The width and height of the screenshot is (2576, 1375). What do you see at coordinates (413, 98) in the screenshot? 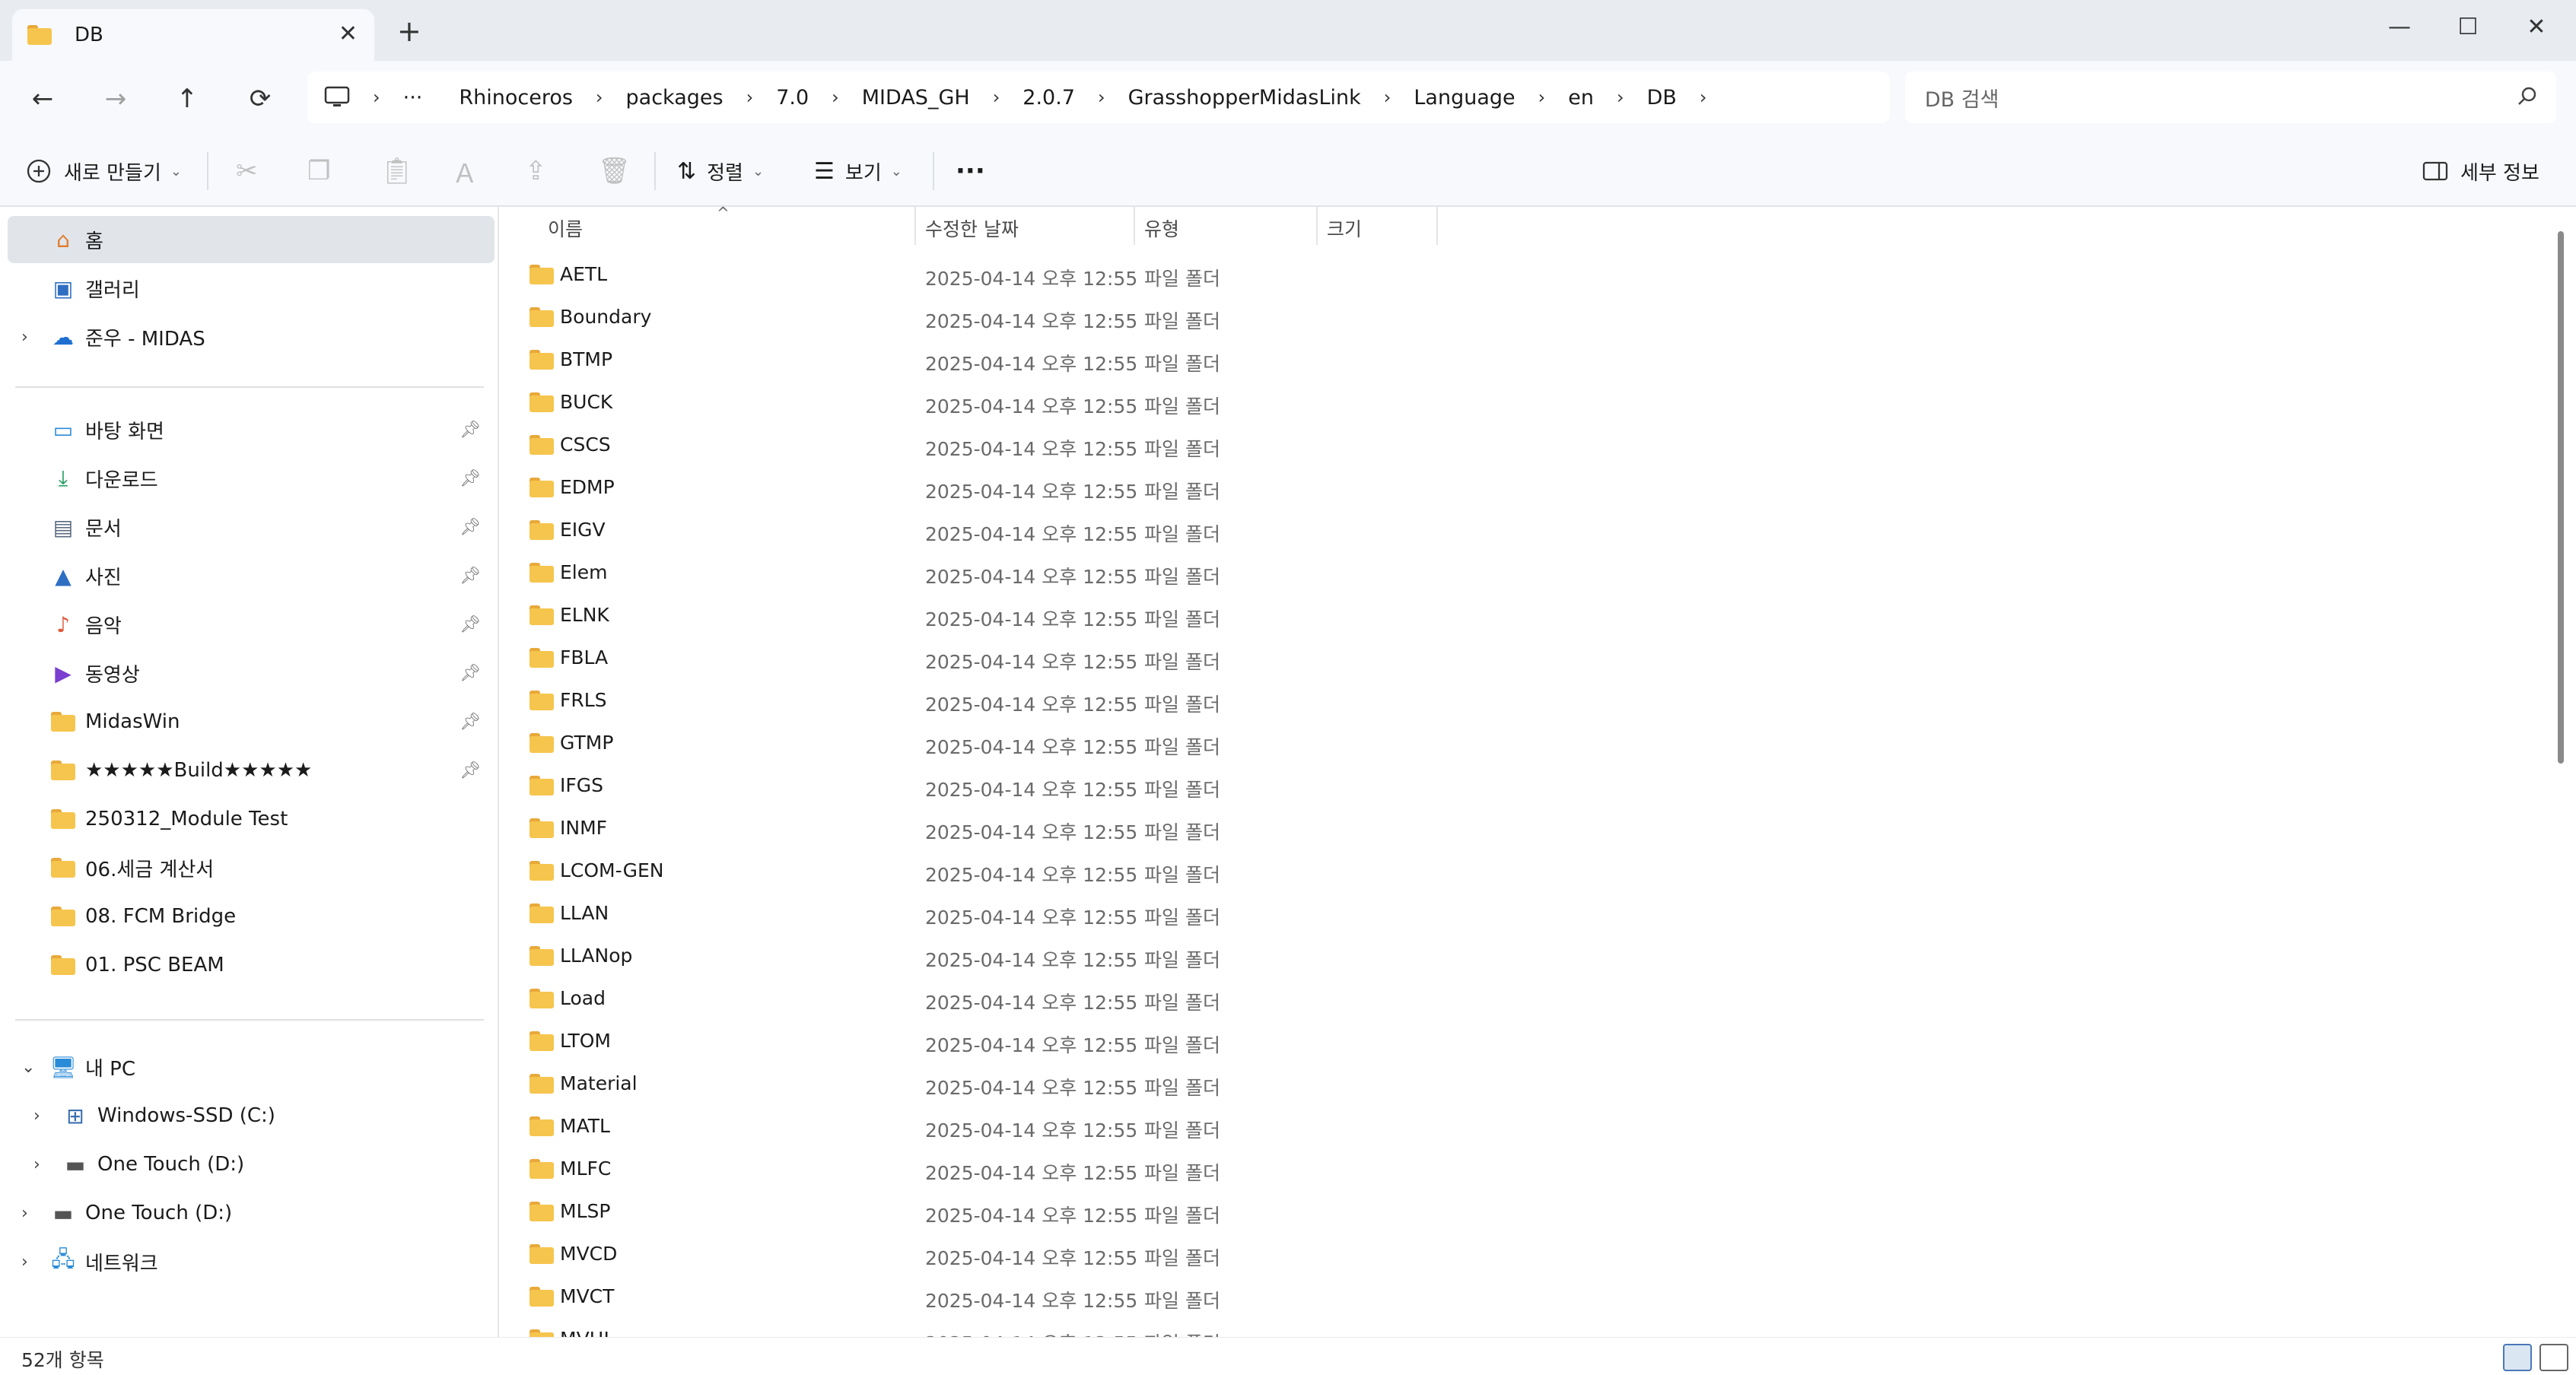
I see `breadcrumb-overflow: ···` at bounding box center [413, 98].